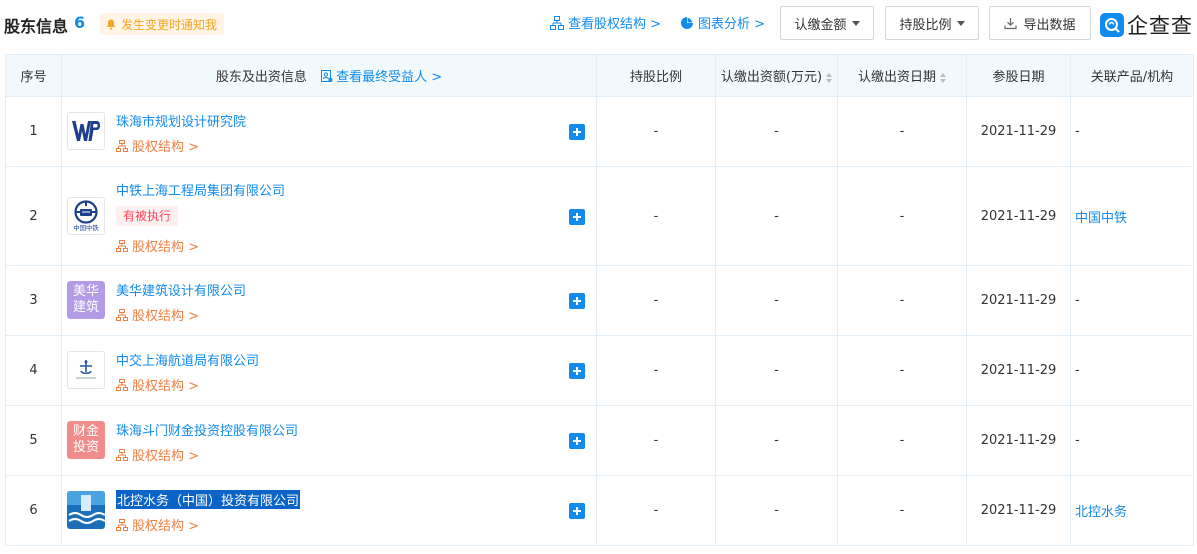 The image size is (1197, 554). What do you see at coordinates (85, 307) in the screenshot?
I see `text-logo-line2: 建筑` at bounding box center [85, 307].